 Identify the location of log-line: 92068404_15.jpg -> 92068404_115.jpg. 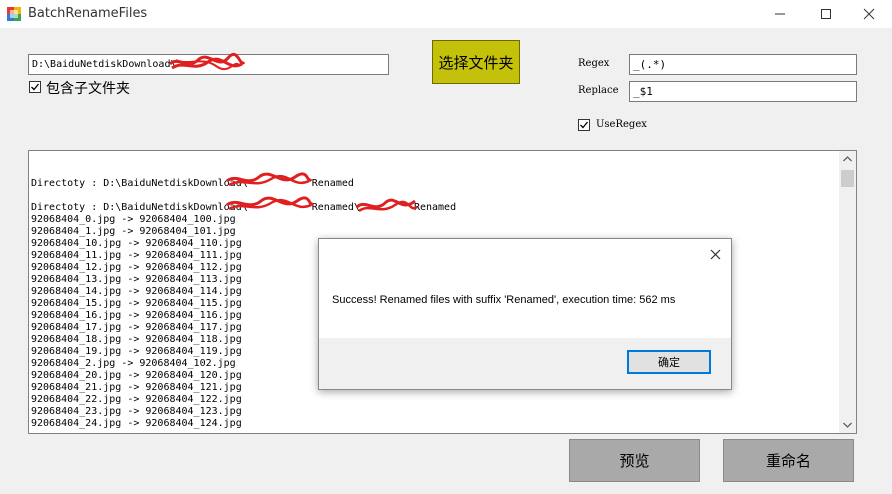
(136, 303).